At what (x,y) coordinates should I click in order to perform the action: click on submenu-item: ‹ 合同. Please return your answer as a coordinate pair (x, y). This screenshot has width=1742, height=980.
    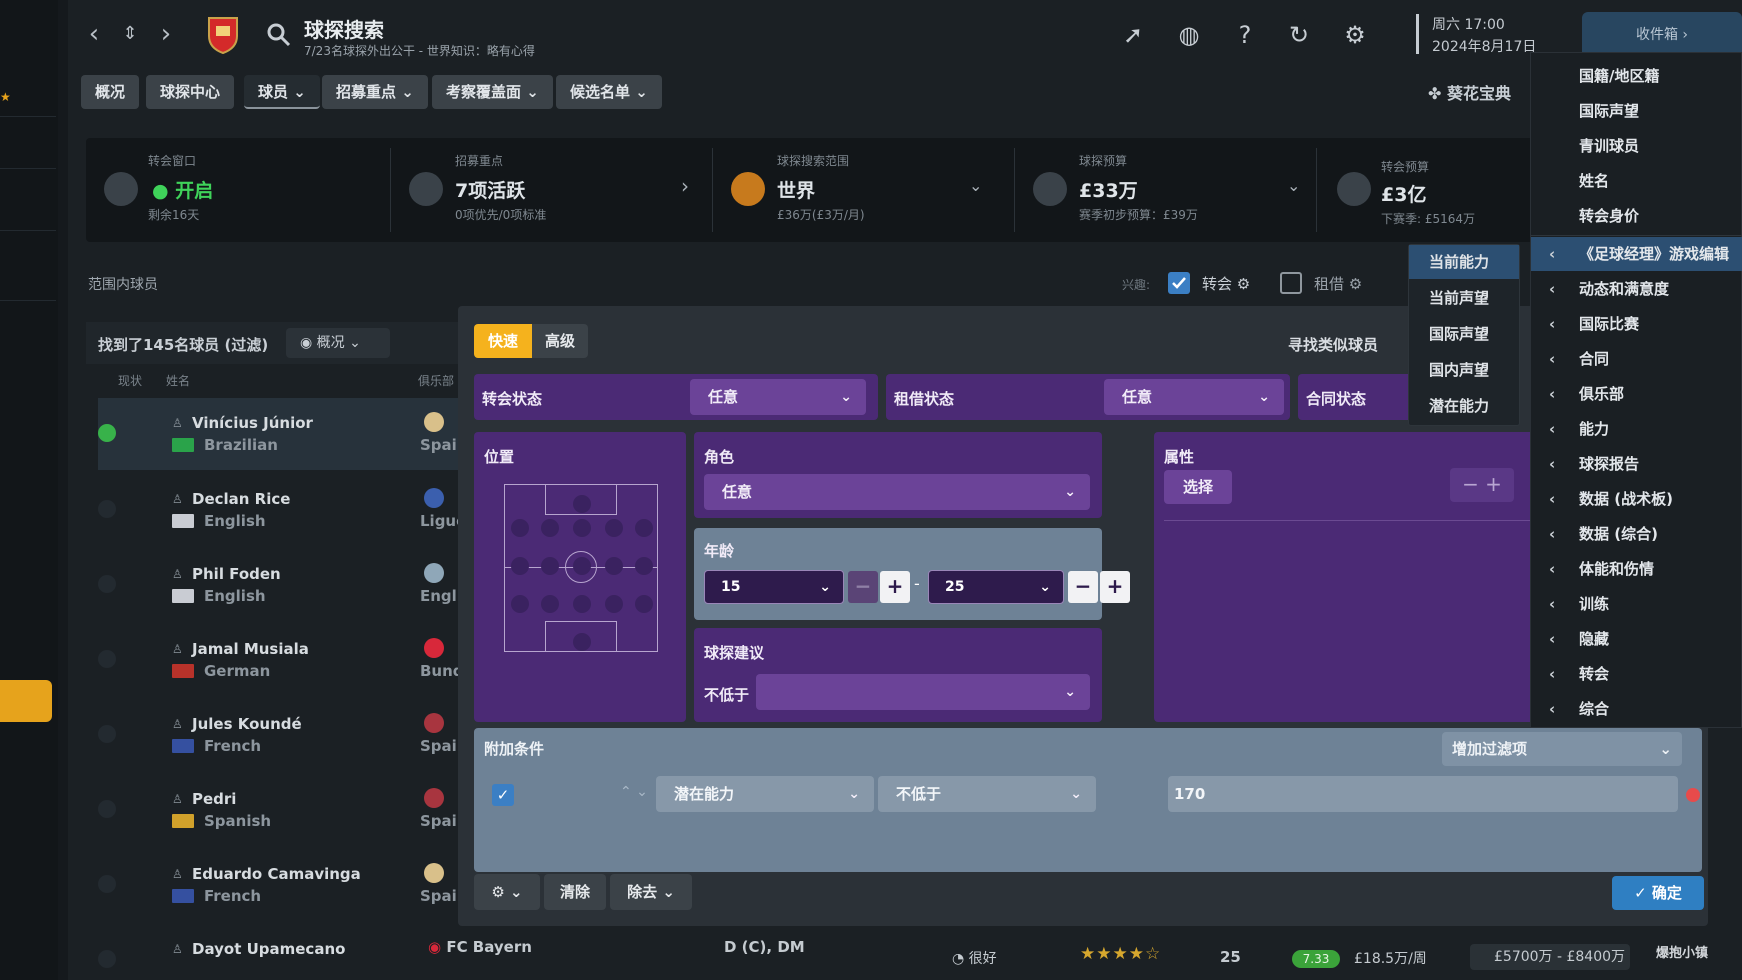
    Looking at the image, I should click on (1636, 359).